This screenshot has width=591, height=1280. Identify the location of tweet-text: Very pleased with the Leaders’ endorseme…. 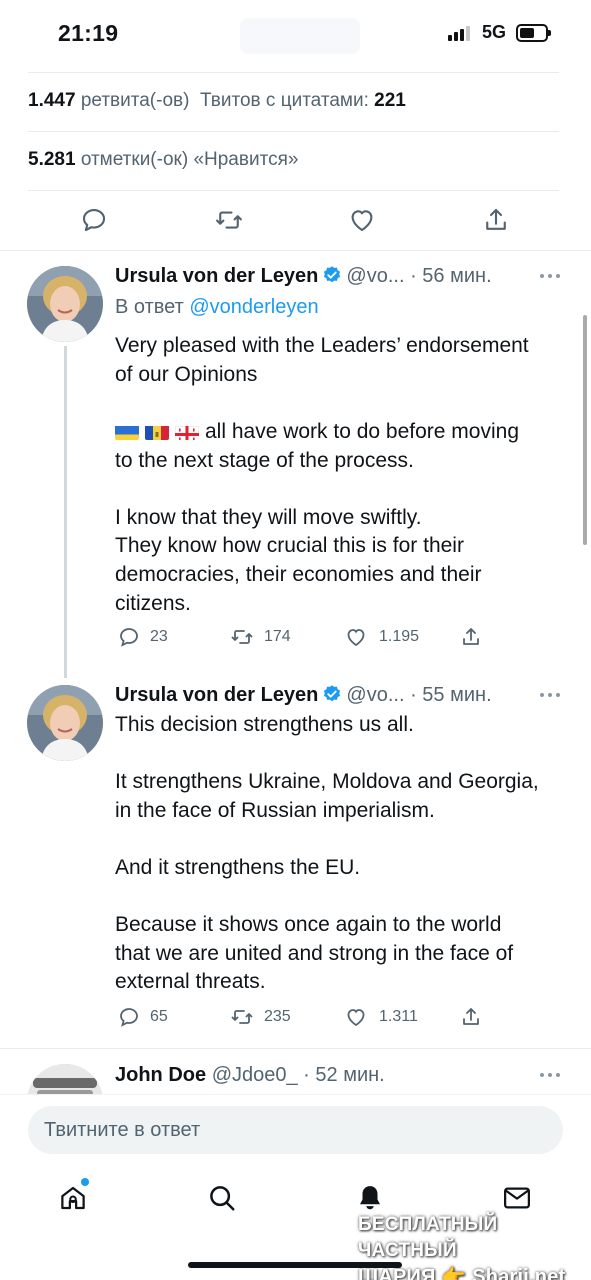
(322, 360).